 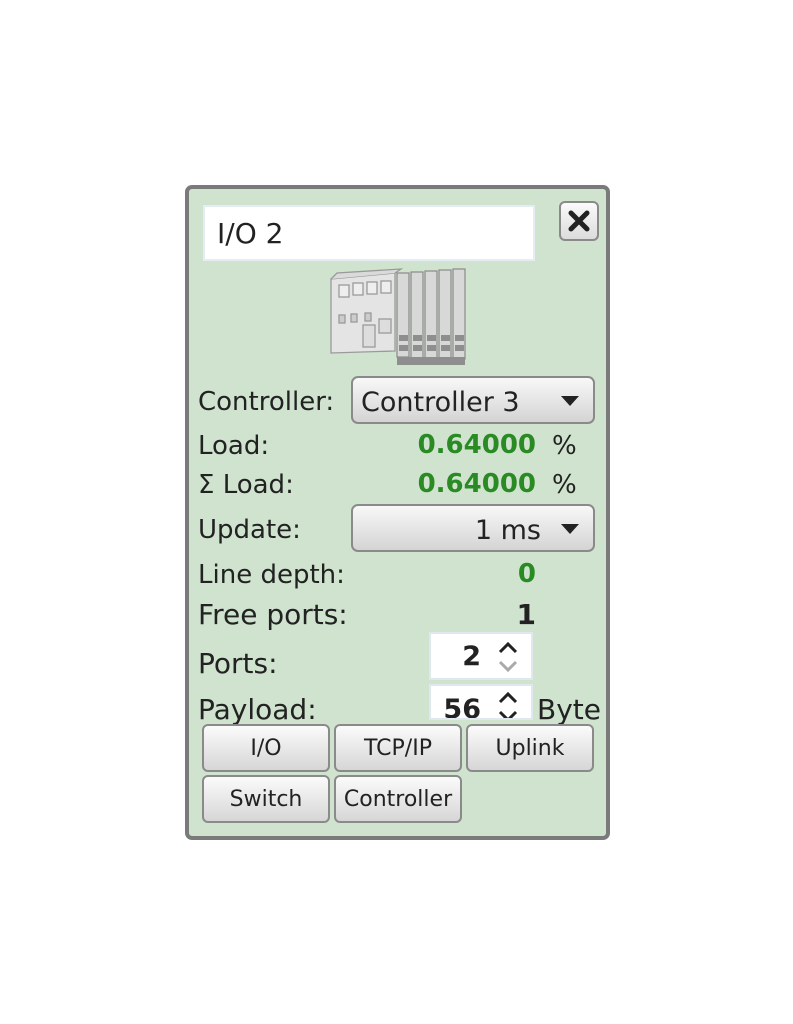 What do you see at coordinates (476, 484) in the screenshot?
I see `sum-load-value: 0.64000` at bounding box center [476, 484].